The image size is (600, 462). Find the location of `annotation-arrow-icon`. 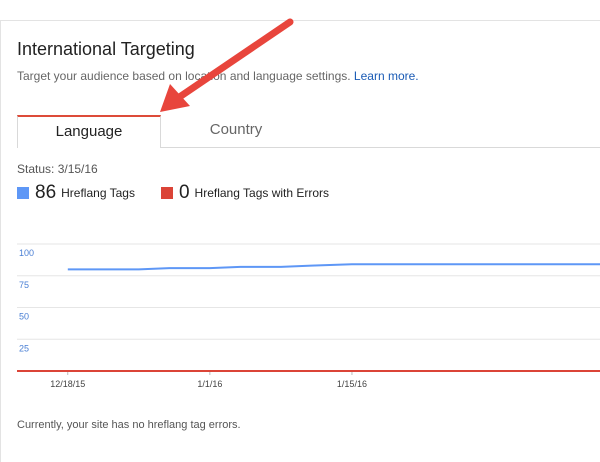

annotation-arrow-icon is located at coordinates (227, 65).